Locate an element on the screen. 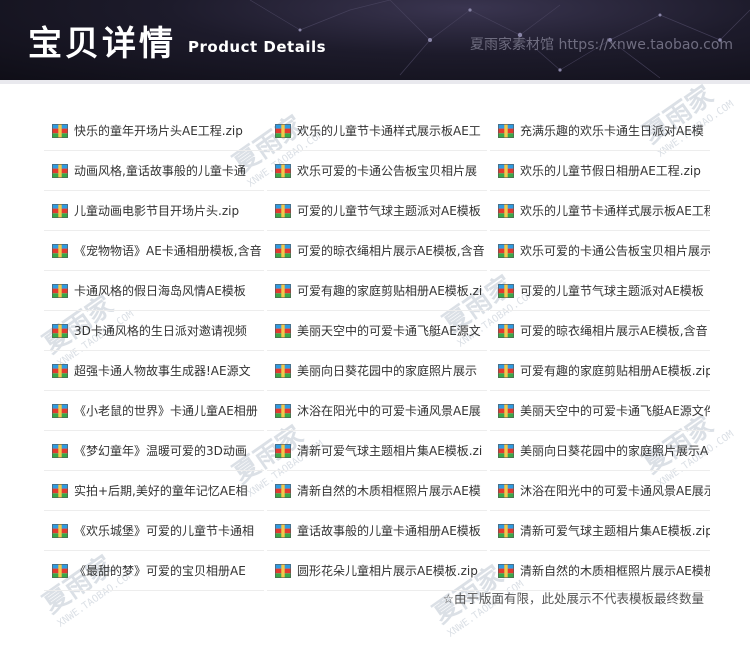 This screenshot has width=750, height=652. file-name: 欢乐的儿童节假日相册AE工程.zip is located at coordinates (610, 171).